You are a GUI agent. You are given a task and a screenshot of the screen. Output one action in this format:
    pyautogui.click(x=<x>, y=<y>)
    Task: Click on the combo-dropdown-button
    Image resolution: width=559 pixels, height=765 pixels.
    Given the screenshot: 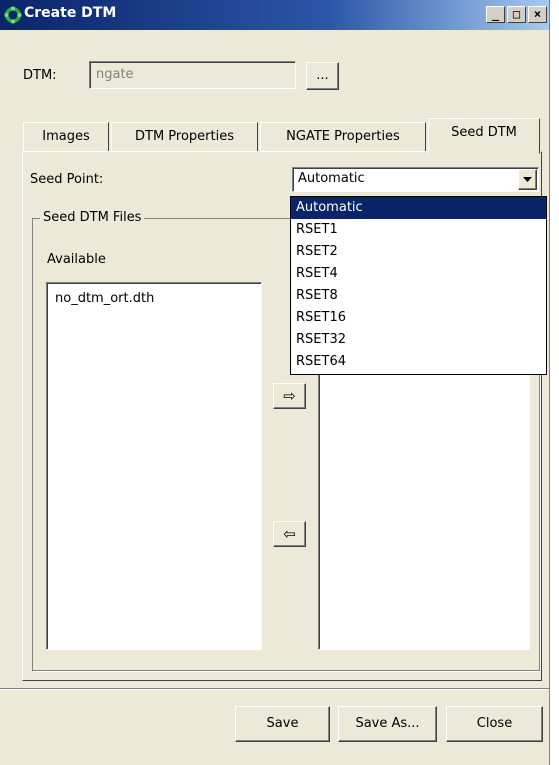 What is the action you would take?
    pyautogui.click(x=527, y=179)
    